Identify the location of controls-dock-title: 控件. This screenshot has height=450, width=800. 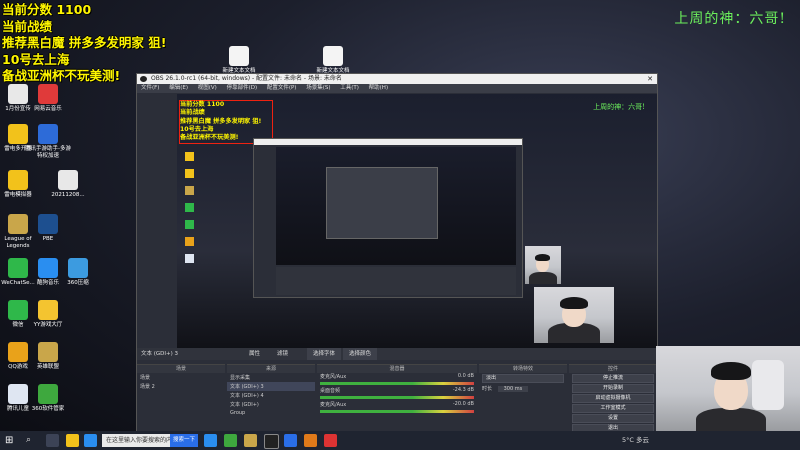
(613, 369).